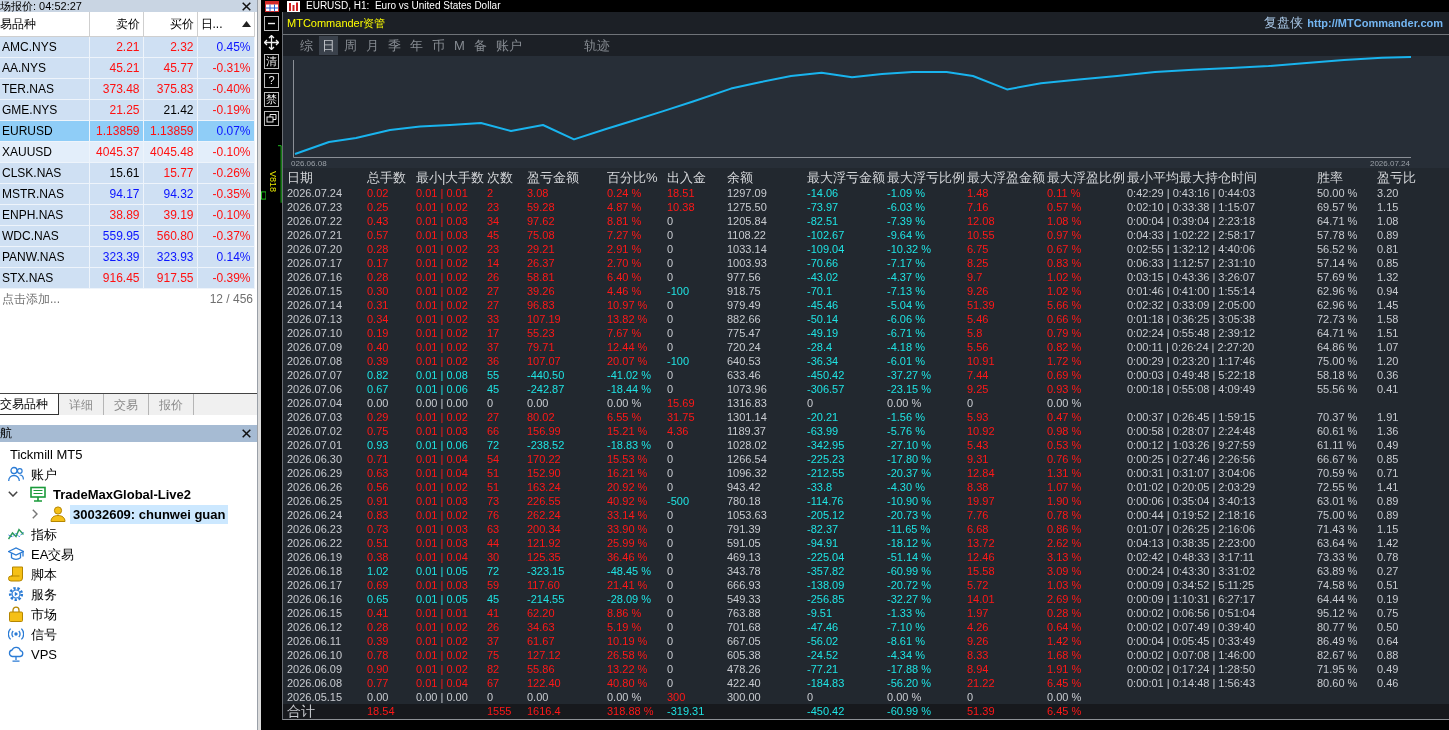 Image resolution: width=1449 pixels, height=730 pixels. What do you see at coordinates (315, 193) in the screenshot?
I see `date-text: 2026.07.24` at bounding box center [315, 193].